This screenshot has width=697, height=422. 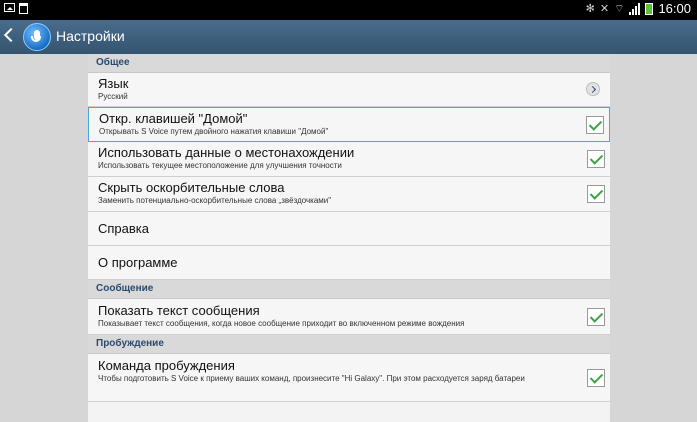 I want to click on show-message-checkbox, so click(x=596, y=316).